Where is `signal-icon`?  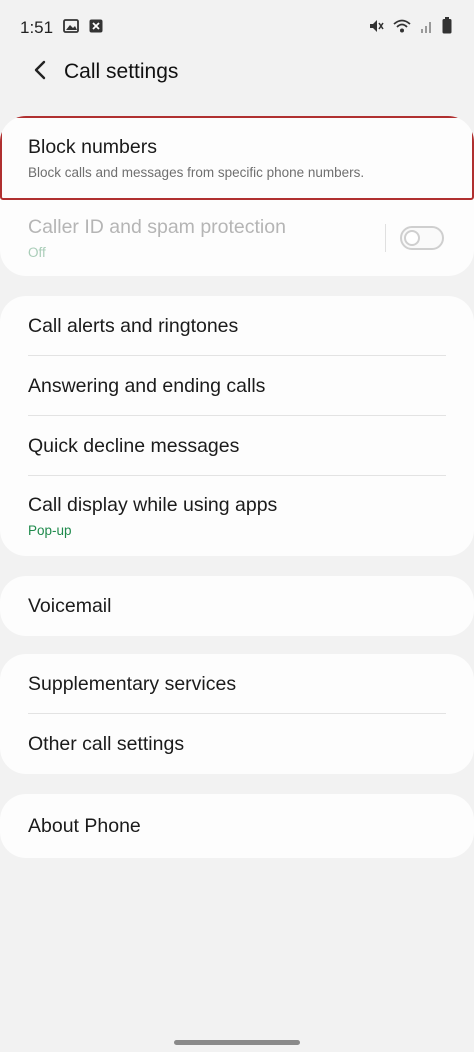 signal-icon is located at coordinates (427, 28).